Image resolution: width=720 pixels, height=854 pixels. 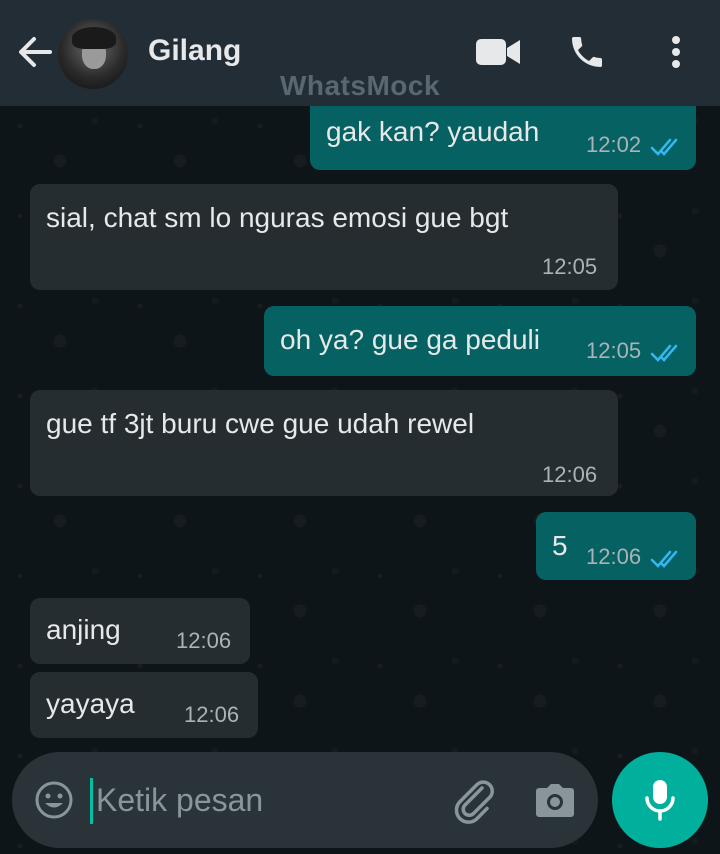 I want to click on message-outgoing: oh ya? gue ga peduli 12:05, so click(x=480, y=341).